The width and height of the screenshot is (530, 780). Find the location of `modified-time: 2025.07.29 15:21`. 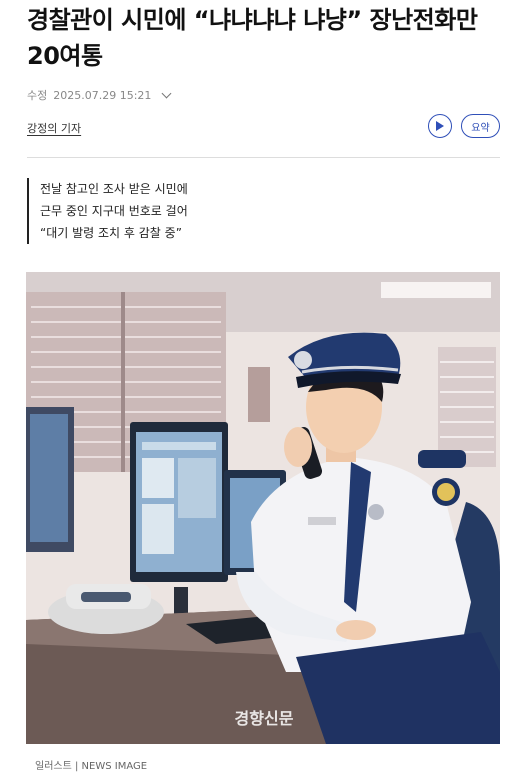

modified-time: 2025.07.29 15:21 is located at coordinates (102, 95).